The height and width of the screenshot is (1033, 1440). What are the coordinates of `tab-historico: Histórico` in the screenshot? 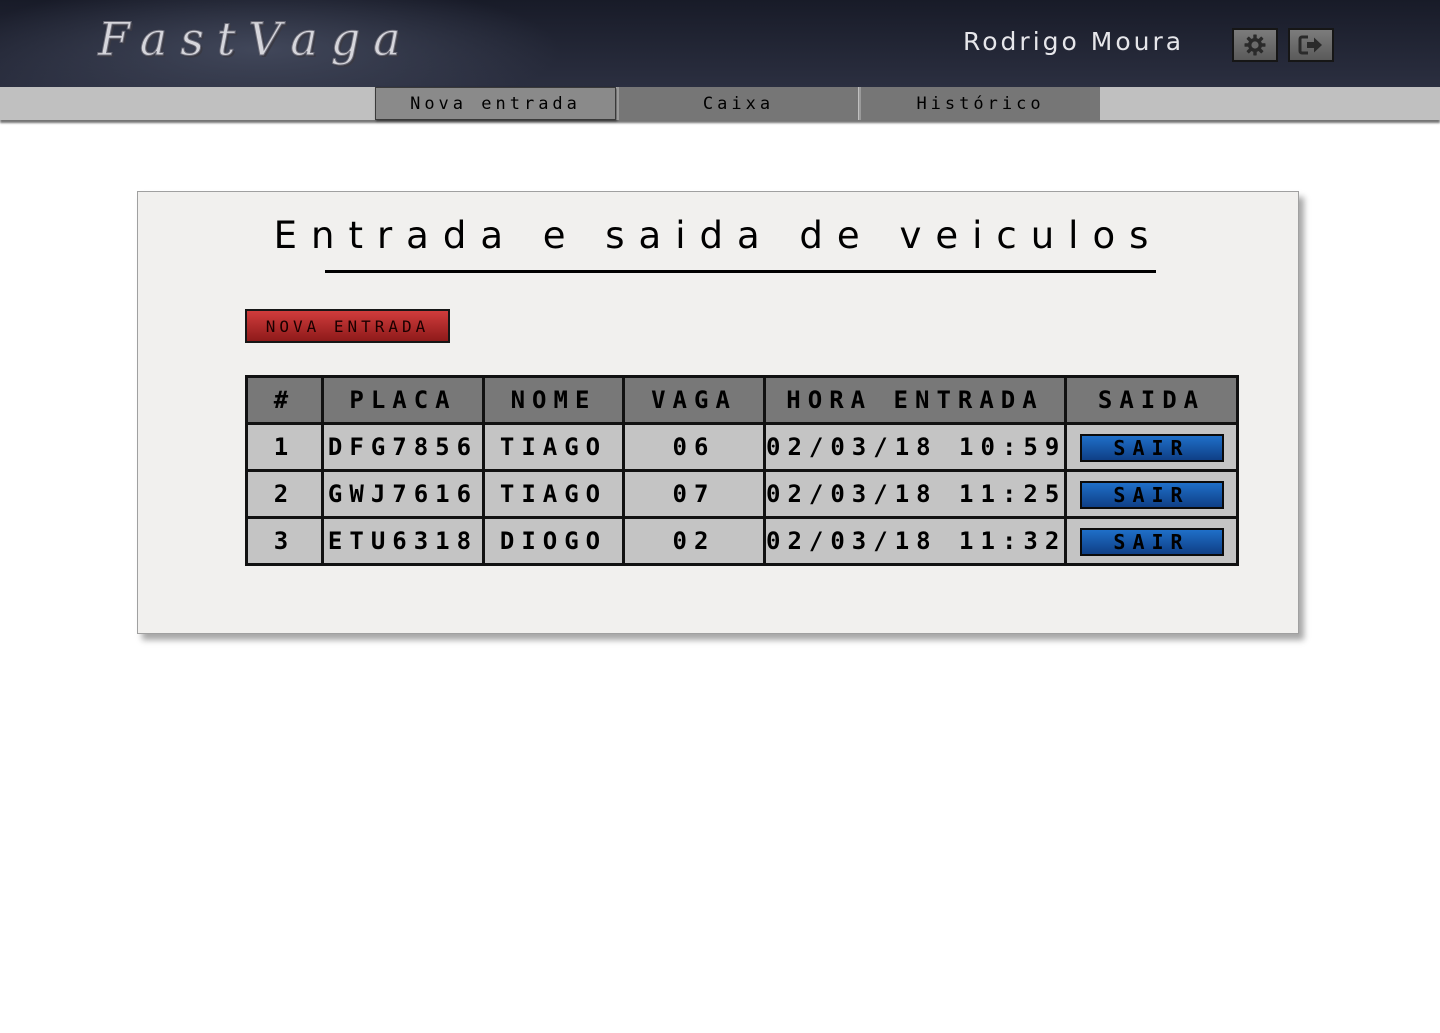 It's located at (979, 103).